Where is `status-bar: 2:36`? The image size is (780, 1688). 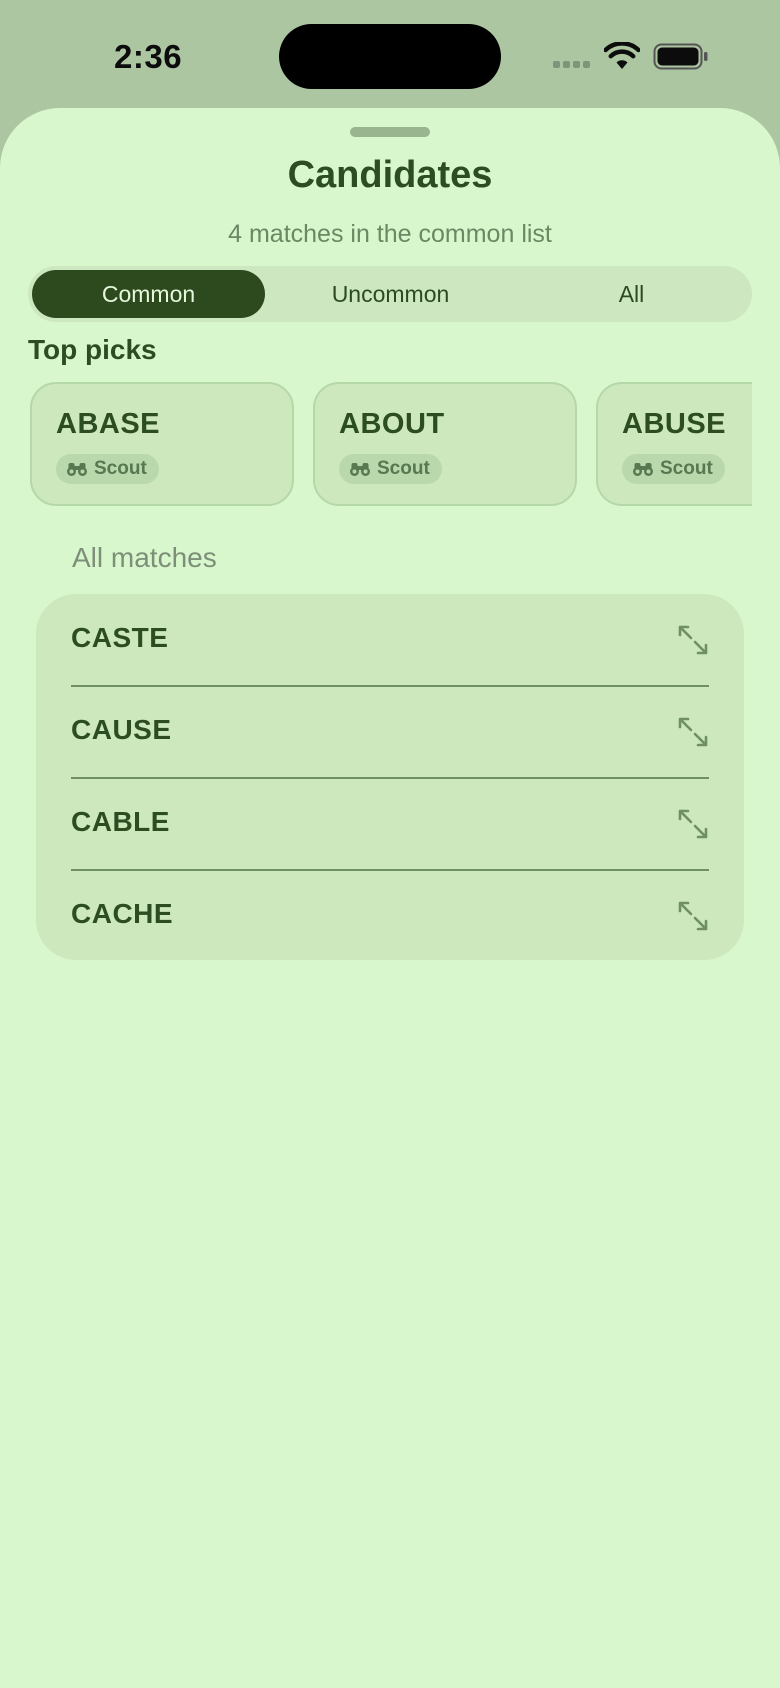
status-bar: 2:36 is located at coordinates (390, 55).